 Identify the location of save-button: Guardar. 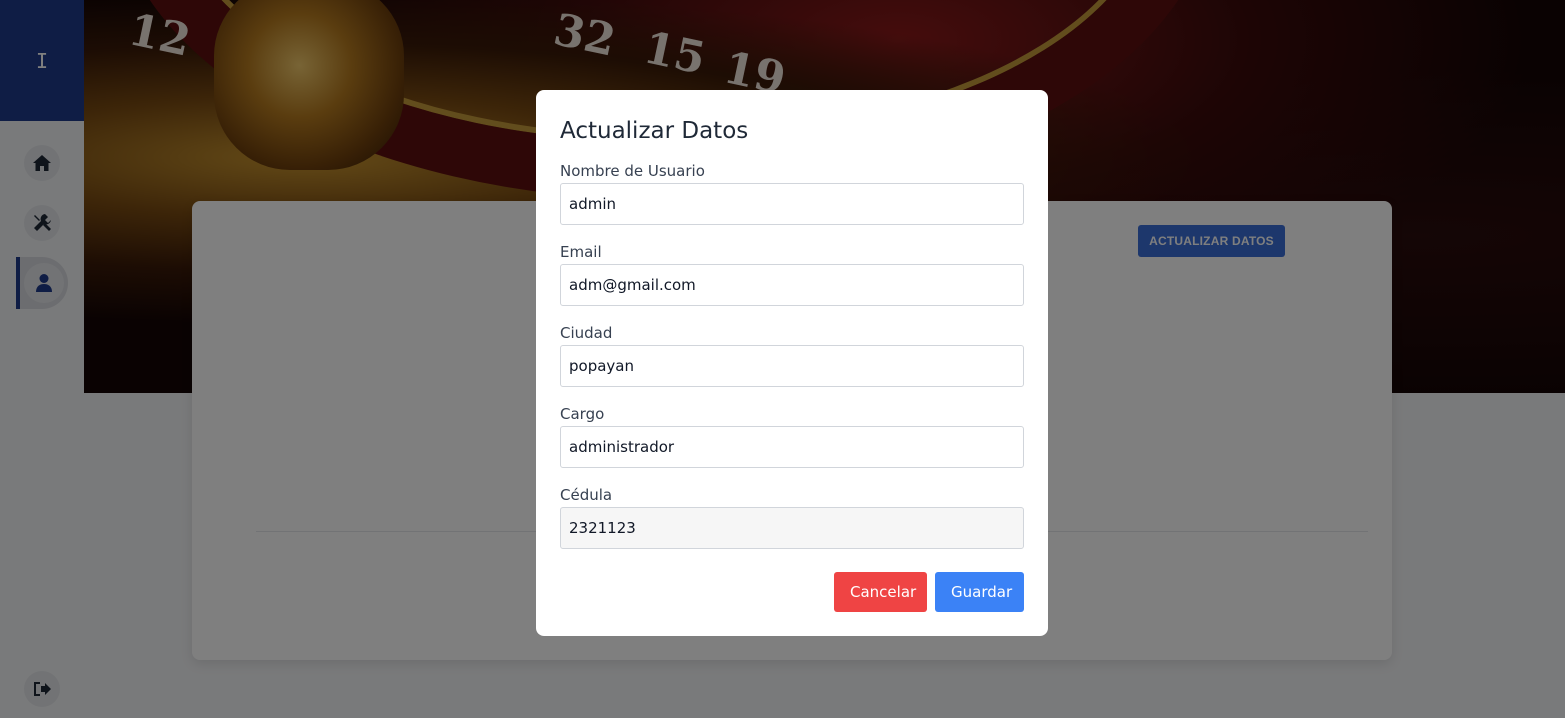
(979, 592).